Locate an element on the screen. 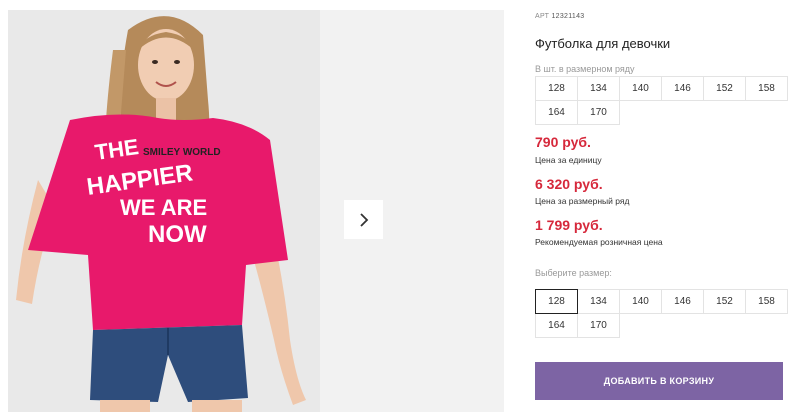 The width and height of the screenshot is (800, 412). size-option-152: 152 is located at coordinates (724, 301).